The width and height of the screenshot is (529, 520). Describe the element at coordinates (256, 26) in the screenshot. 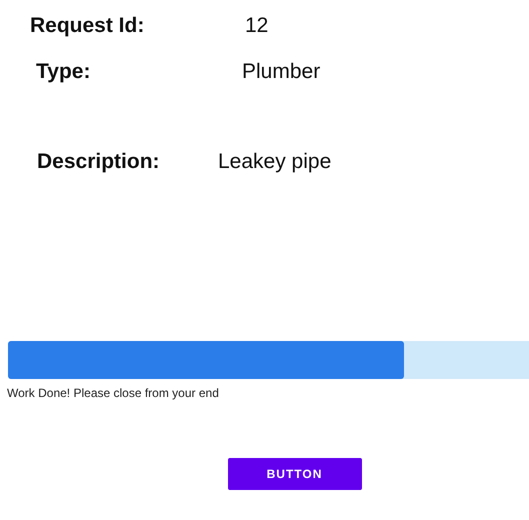

I see `field-value: 12` at that location.